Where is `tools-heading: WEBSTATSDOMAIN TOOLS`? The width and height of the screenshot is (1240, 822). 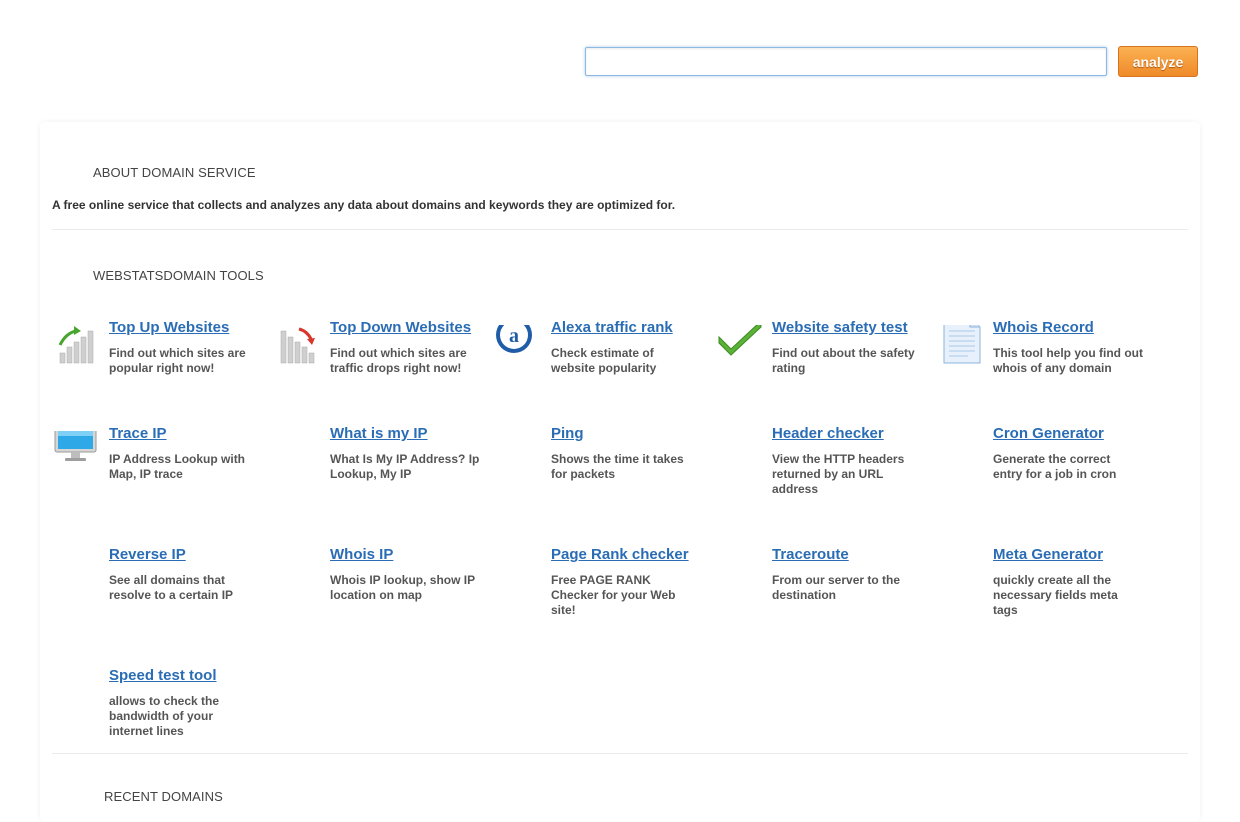 tools-heading: WEBSTATSDOMAIN TOOLS is located at coordinates (178, 275).